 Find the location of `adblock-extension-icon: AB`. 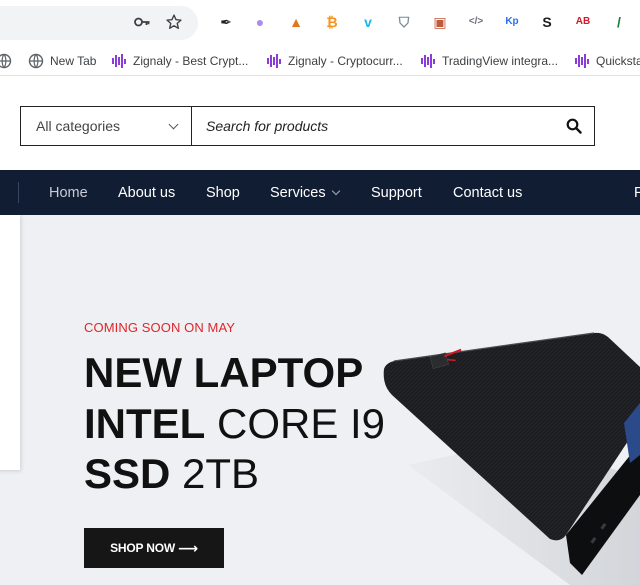

adblock-extension-icon: AB is located at coordinates (583, 22).